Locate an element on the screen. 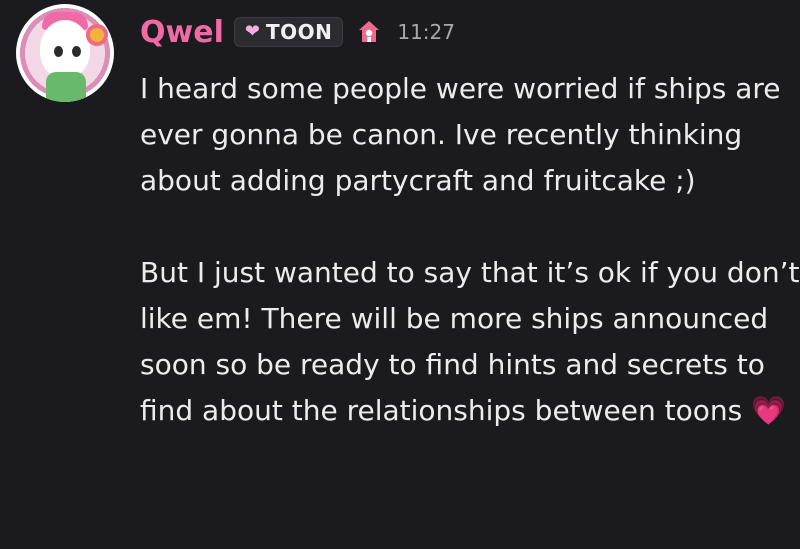 The height and width of the screenshot is (549, 800). timestamp: 11:27 is located at coordinates (426, 32).